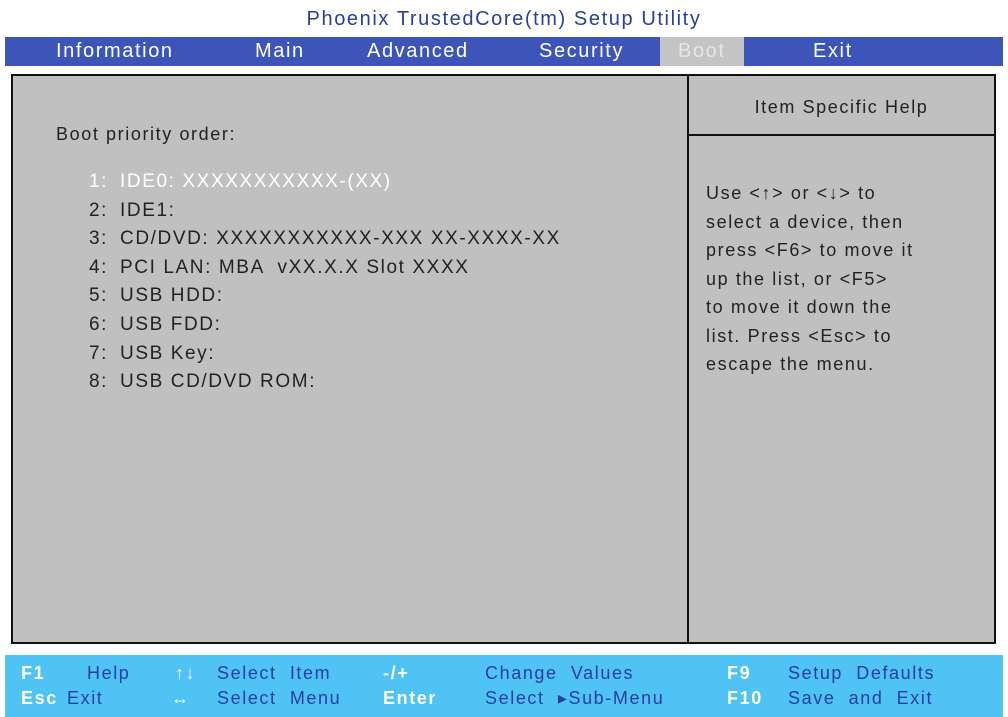  What do you see at coordinates (702, 51) in the screenshot?
I see `tab-boot: Boot` at bounding box center [702, 51].